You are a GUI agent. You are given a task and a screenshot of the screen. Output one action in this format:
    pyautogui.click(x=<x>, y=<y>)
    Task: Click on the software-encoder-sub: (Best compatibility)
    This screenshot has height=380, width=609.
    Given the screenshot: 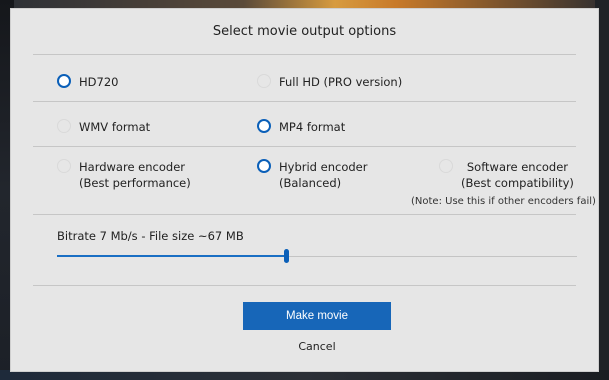 What is the action you would take?
    pyautogui.click(x=517, y=183)
    